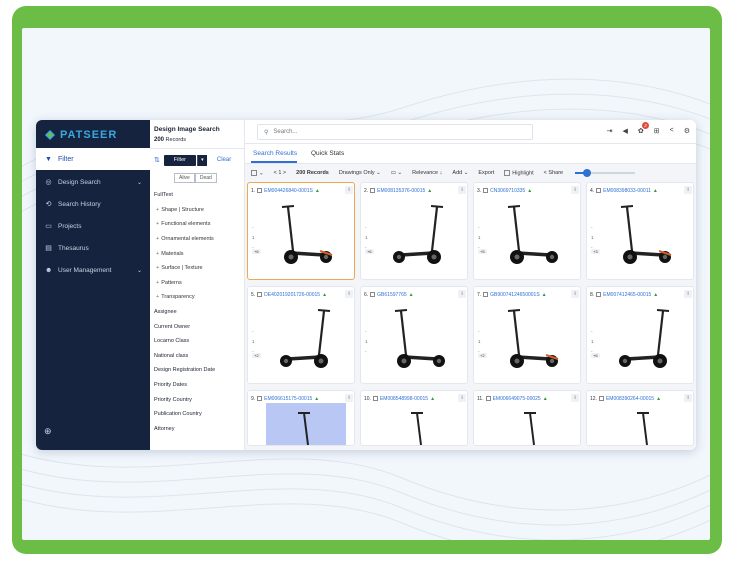 This screenshot has width=732, height=564. Describe the element at coordinates (93, 226) in the screenshot. I see `sidebar-item-projects: ▭ Projects` at that location.